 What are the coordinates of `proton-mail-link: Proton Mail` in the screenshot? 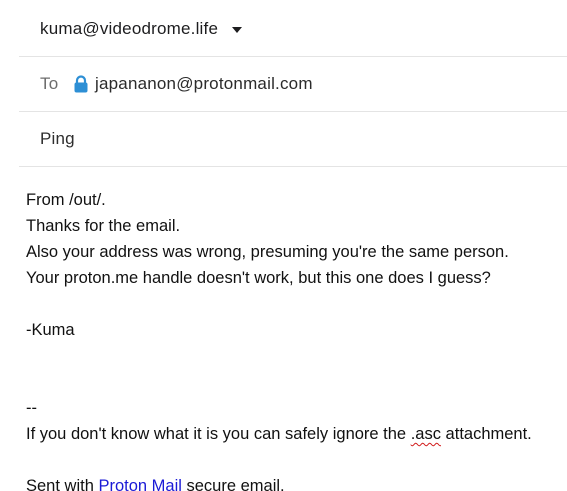 It's located at (139, 484).